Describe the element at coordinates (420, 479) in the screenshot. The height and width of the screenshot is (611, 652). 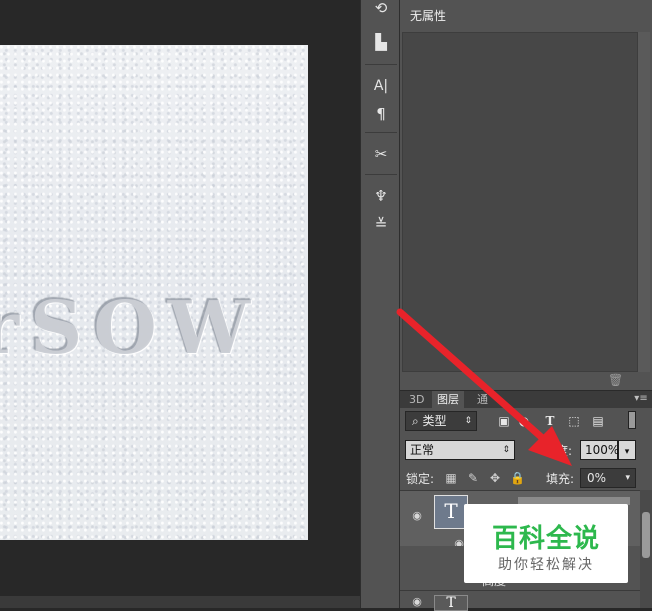
I see `lock-label: 锁定:` at that location.